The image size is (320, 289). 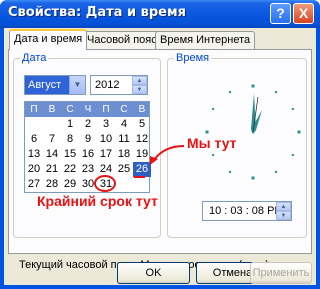 I want to click on calendar-day: 15, so click(x=70, y=154).